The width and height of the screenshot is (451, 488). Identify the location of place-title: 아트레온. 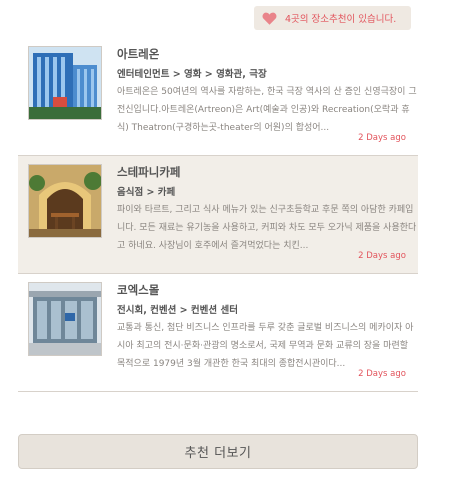
(138, 54).